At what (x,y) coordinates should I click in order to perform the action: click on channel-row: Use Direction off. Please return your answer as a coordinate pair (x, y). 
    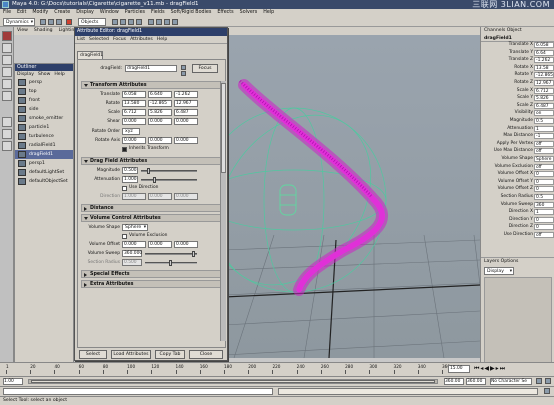
    Looking at the image, I should click on (517, 235).